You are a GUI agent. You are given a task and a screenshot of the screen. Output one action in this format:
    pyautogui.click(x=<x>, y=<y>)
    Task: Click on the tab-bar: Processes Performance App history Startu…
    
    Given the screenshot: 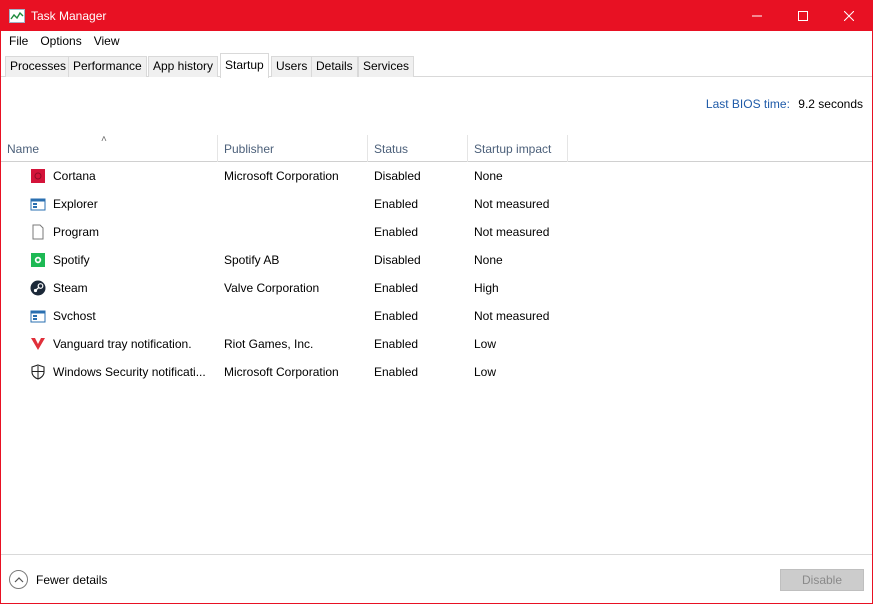 What is the action you would take?
    pyautogui.click(x=436, y=65)
    